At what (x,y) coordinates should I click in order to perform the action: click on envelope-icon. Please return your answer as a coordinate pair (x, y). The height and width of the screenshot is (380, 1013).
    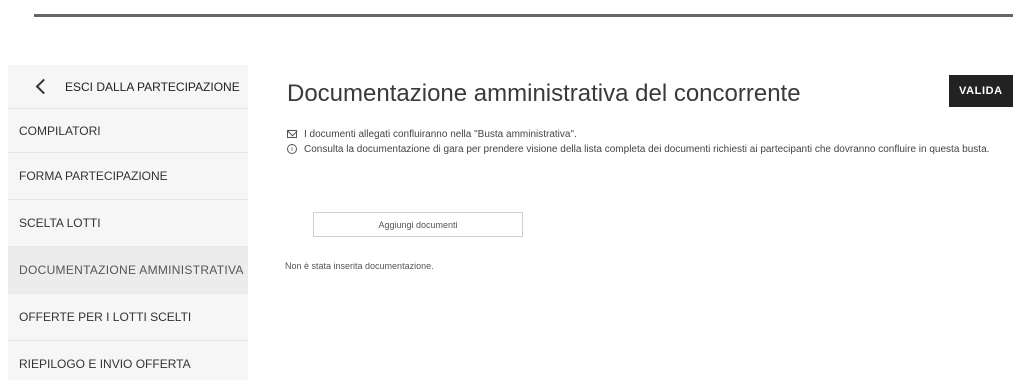
    Looking at the image, I should click on (292, 134).